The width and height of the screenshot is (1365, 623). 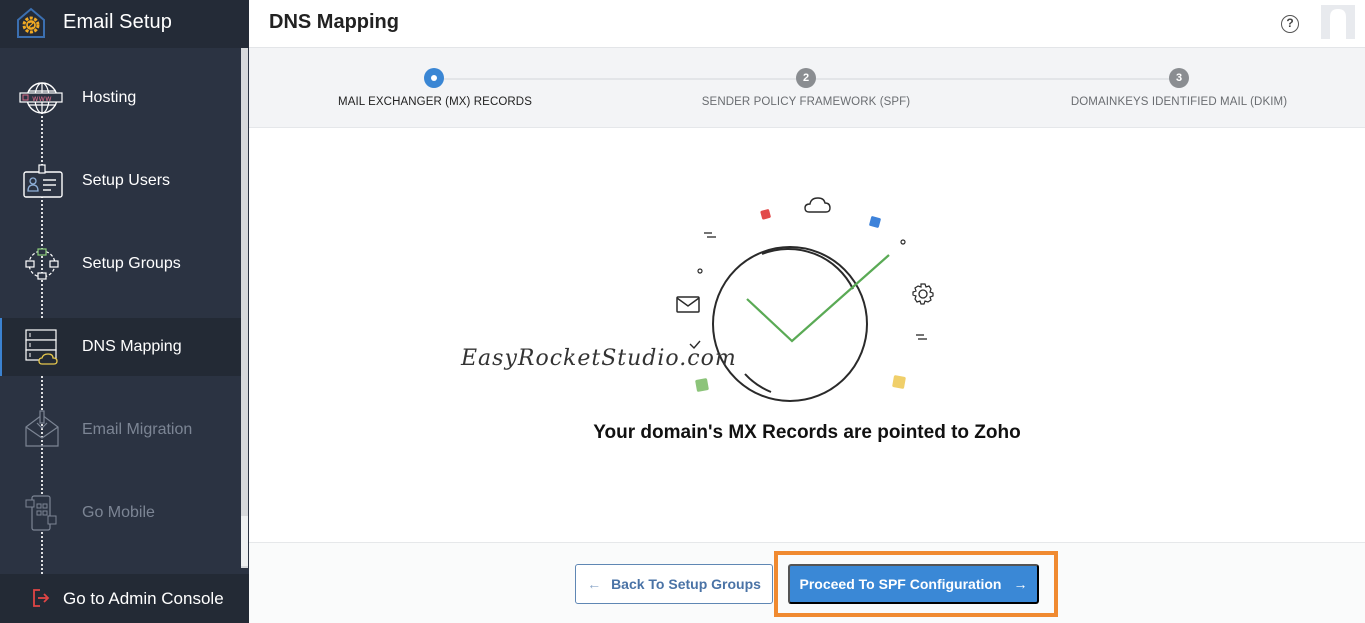 What do you see at coordinates (765, 214) in the screenshot?
I see `red-square` at bounding box center [765, 214].